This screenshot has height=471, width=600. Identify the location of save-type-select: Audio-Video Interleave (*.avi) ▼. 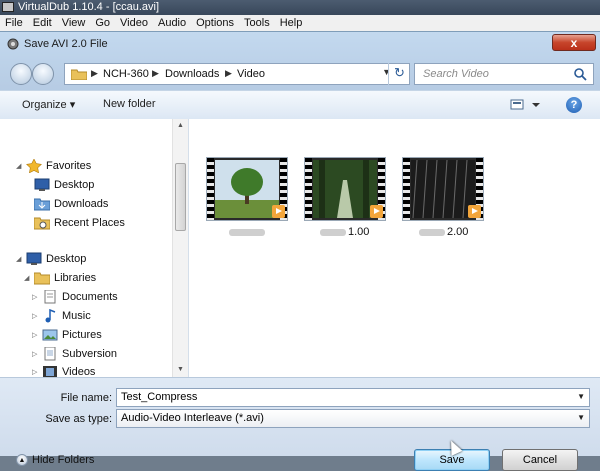
(353, 418).